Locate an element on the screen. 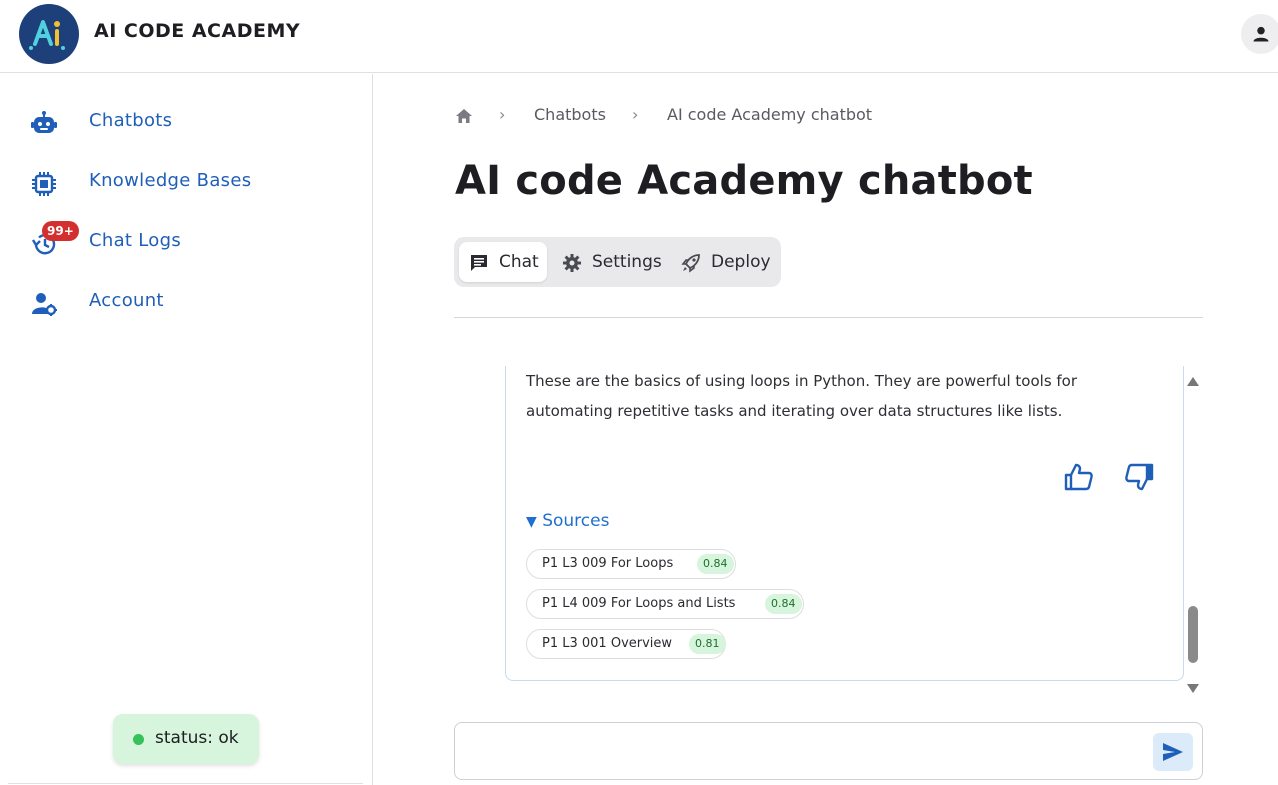 This screenshot has height=785, width=1278. brand-name: AI CODE ACADEMY is located at coordinates (197, 31).